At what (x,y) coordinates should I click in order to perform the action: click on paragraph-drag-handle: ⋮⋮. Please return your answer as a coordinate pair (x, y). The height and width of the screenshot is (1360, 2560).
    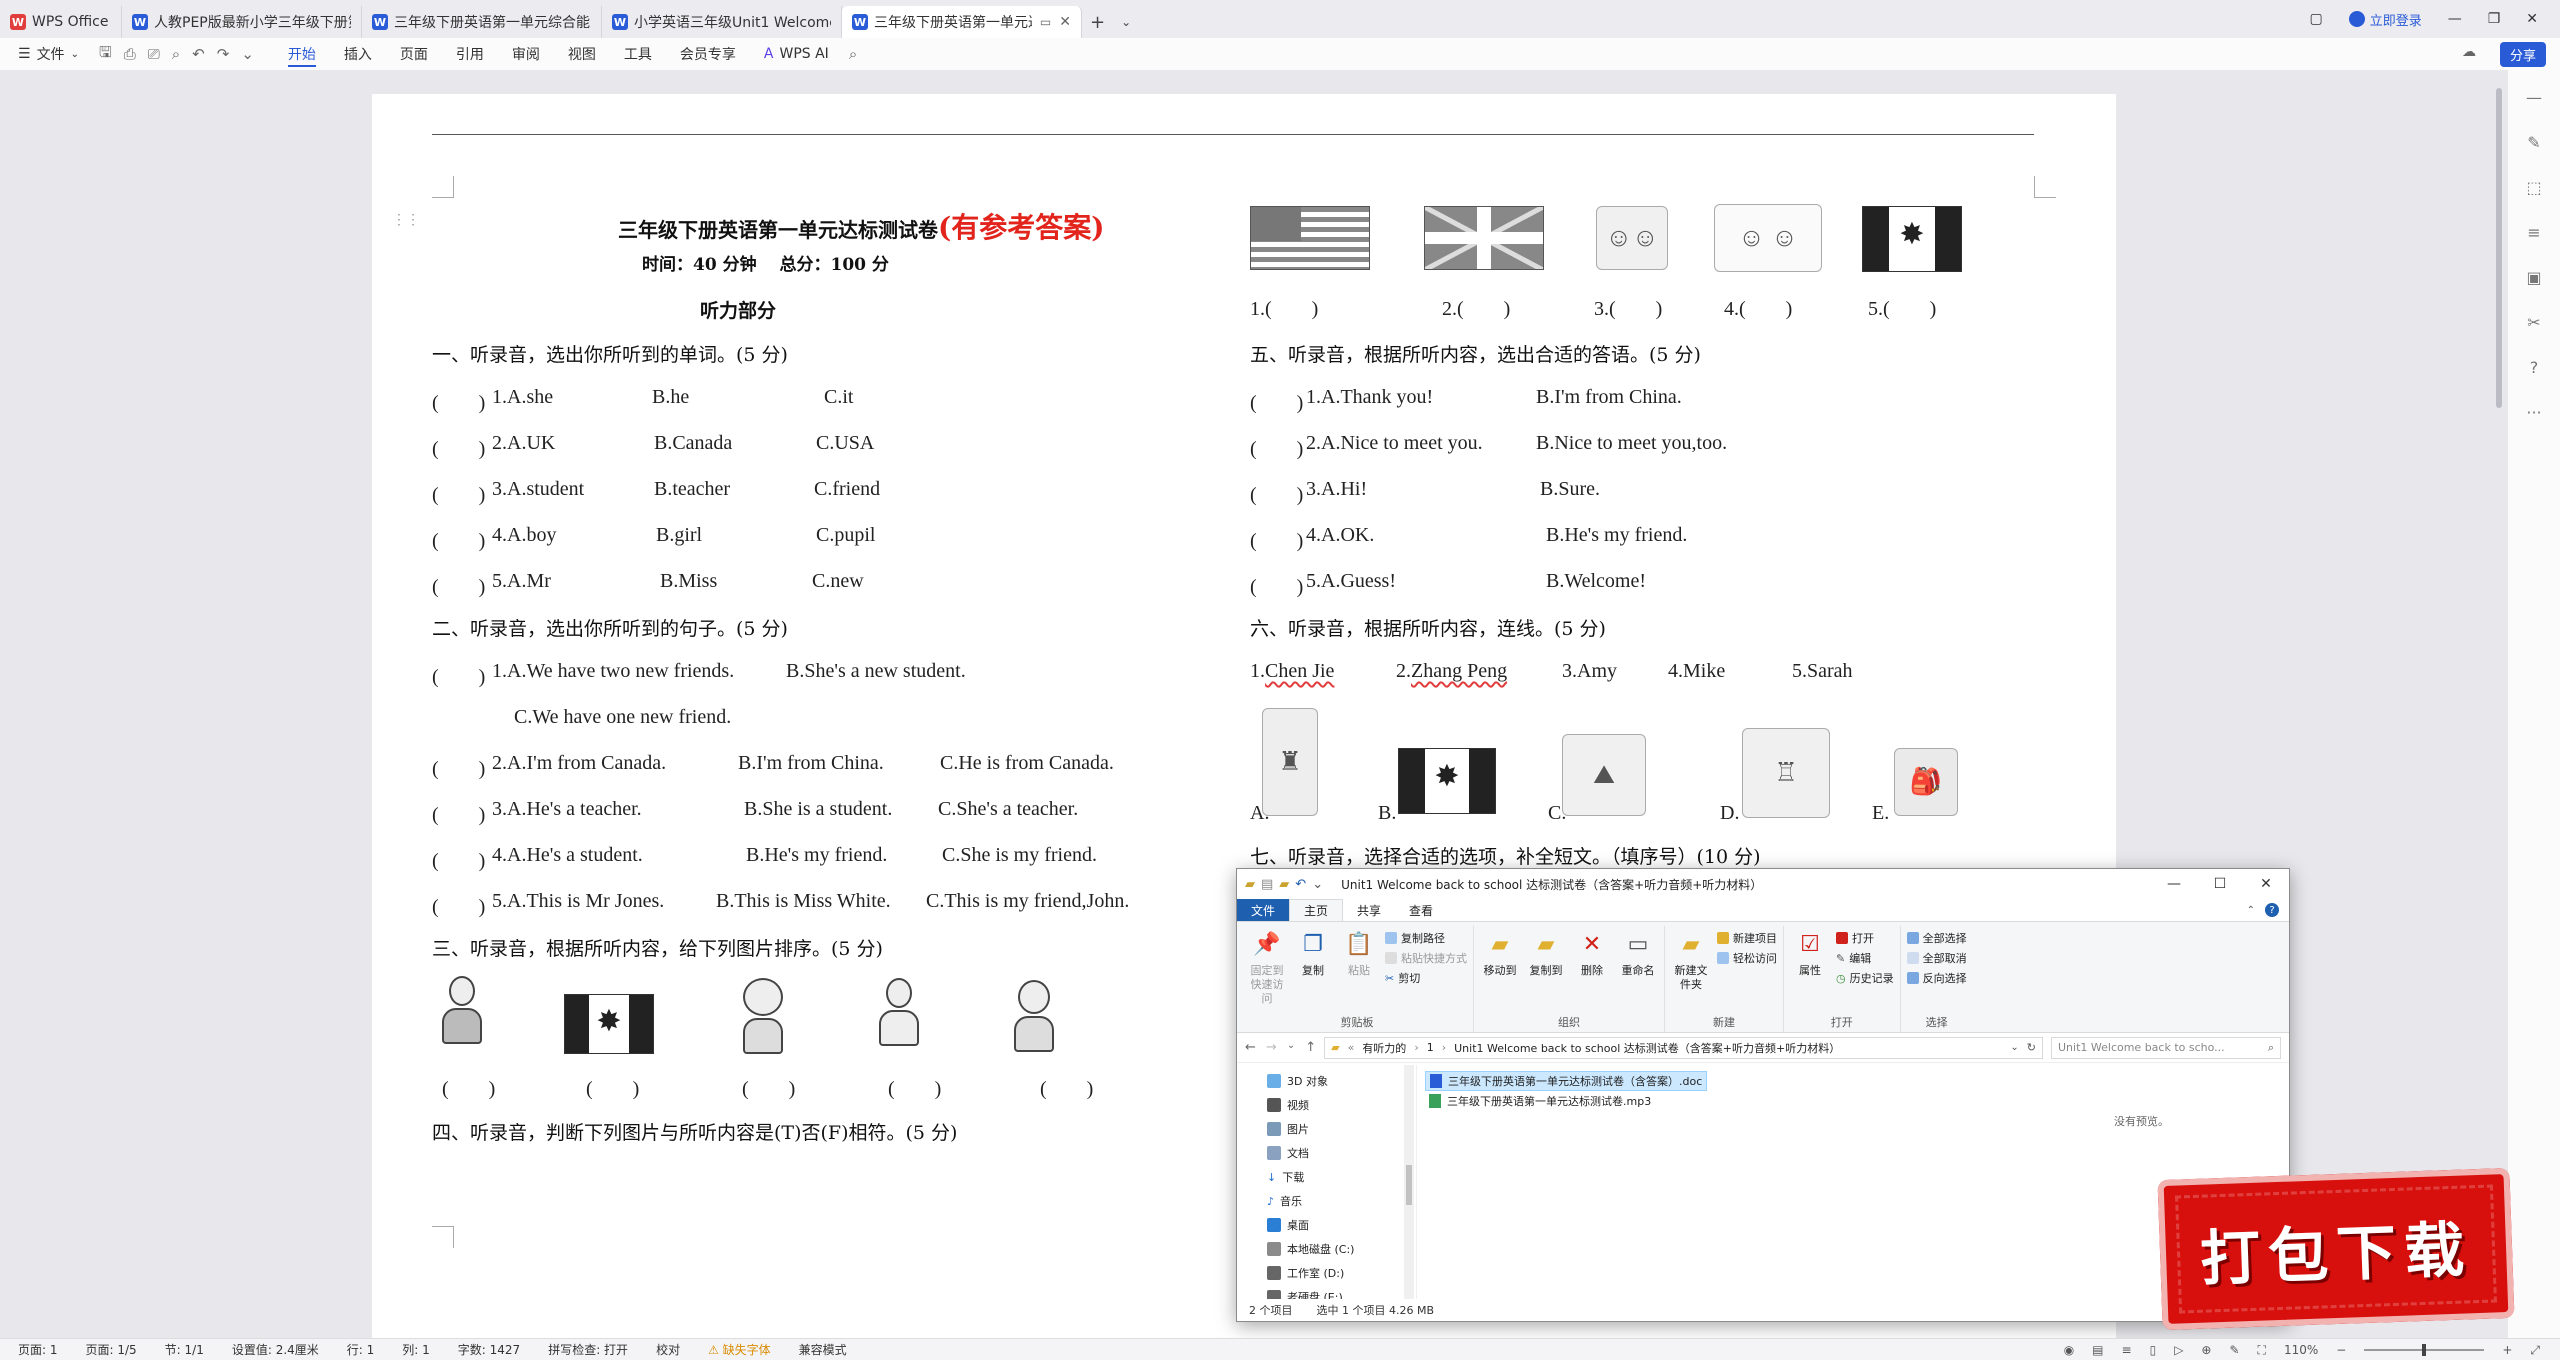
    Looking at the image, I should click on (406, 220).